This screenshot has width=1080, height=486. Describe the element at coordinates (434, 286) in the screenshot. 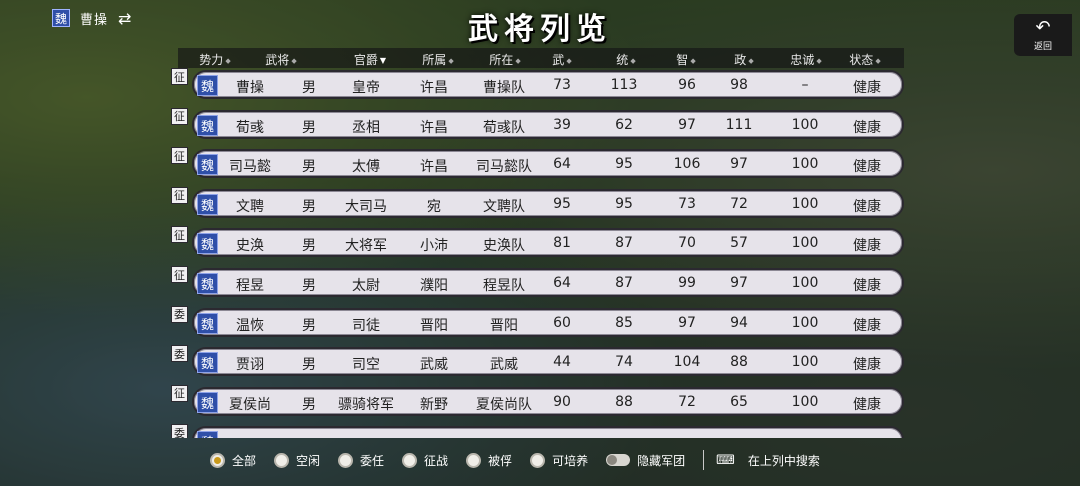

I see `belong-cell: 濮阳` at that location.